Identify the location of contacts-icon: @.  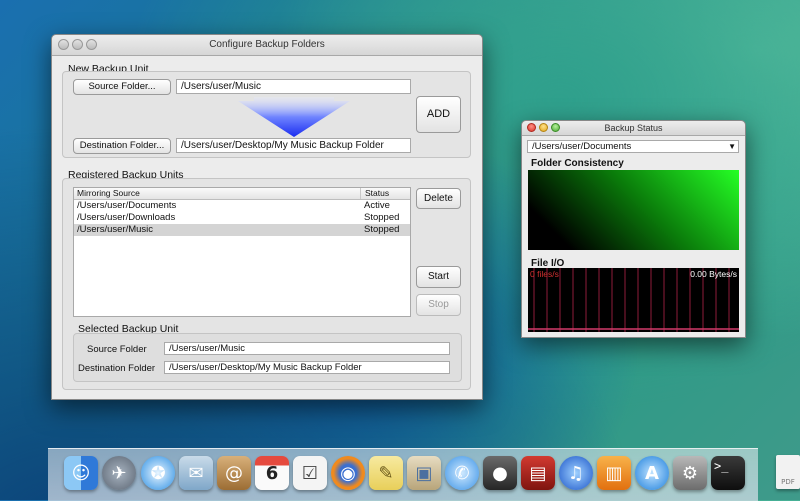
(234, 473).